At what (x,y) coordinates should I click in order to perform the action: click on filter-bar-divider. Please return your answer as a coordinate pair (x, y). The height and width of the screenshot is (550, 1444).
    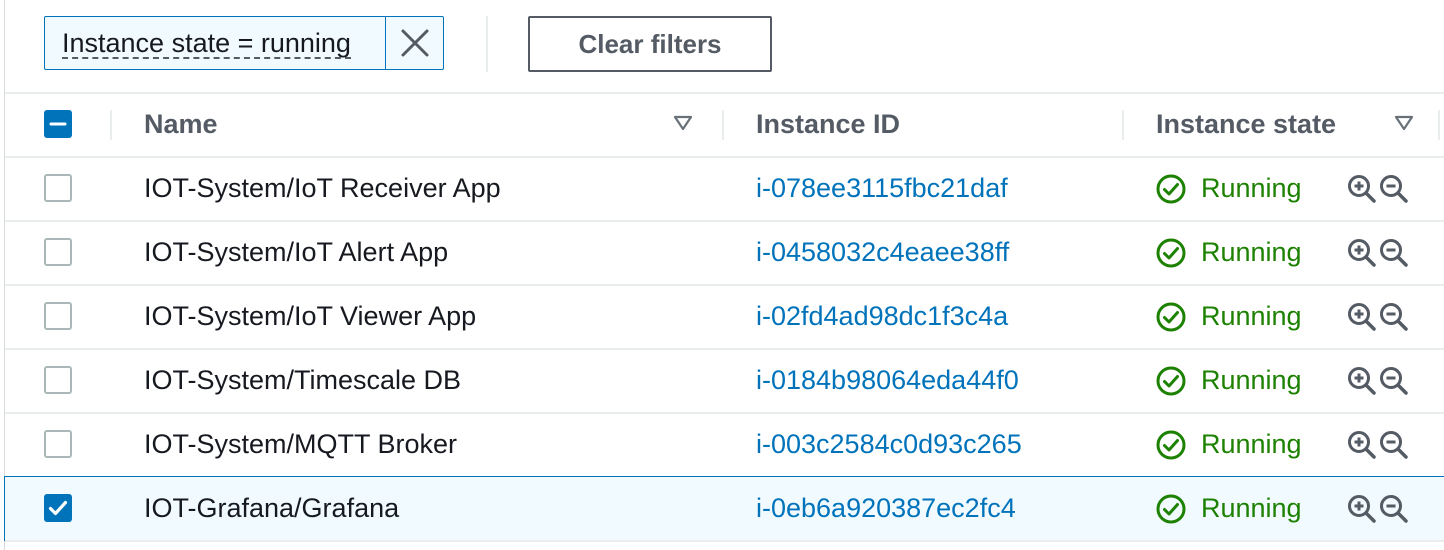
    Looking at the image, I should click on (487, 44).